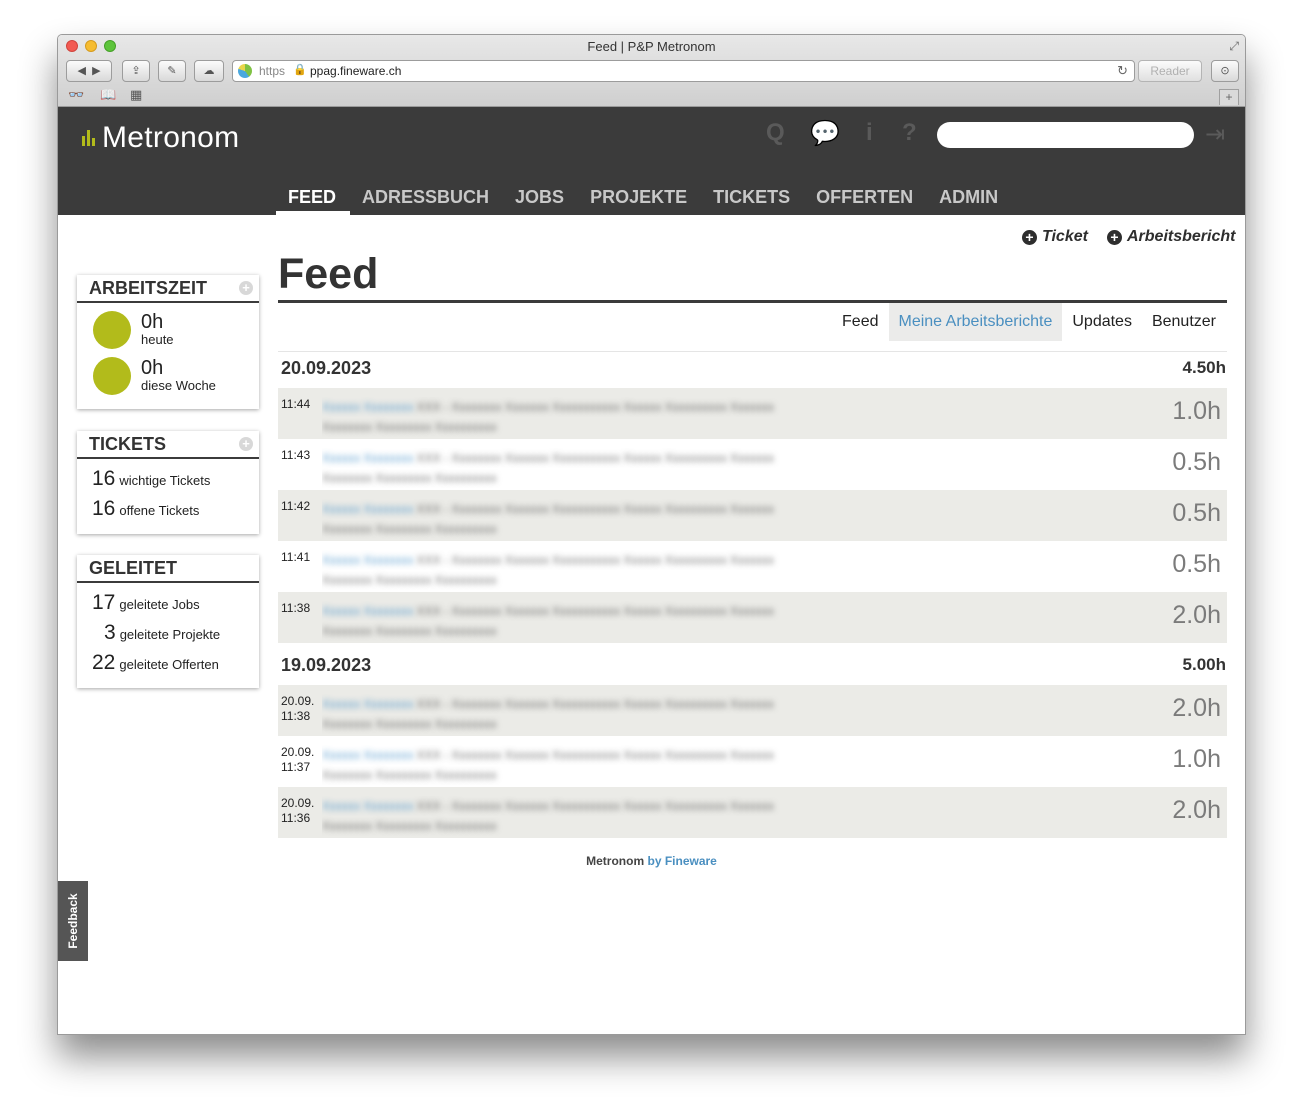  I want to click on subtab-benutzer: Benutzer, so click(1184, 322).